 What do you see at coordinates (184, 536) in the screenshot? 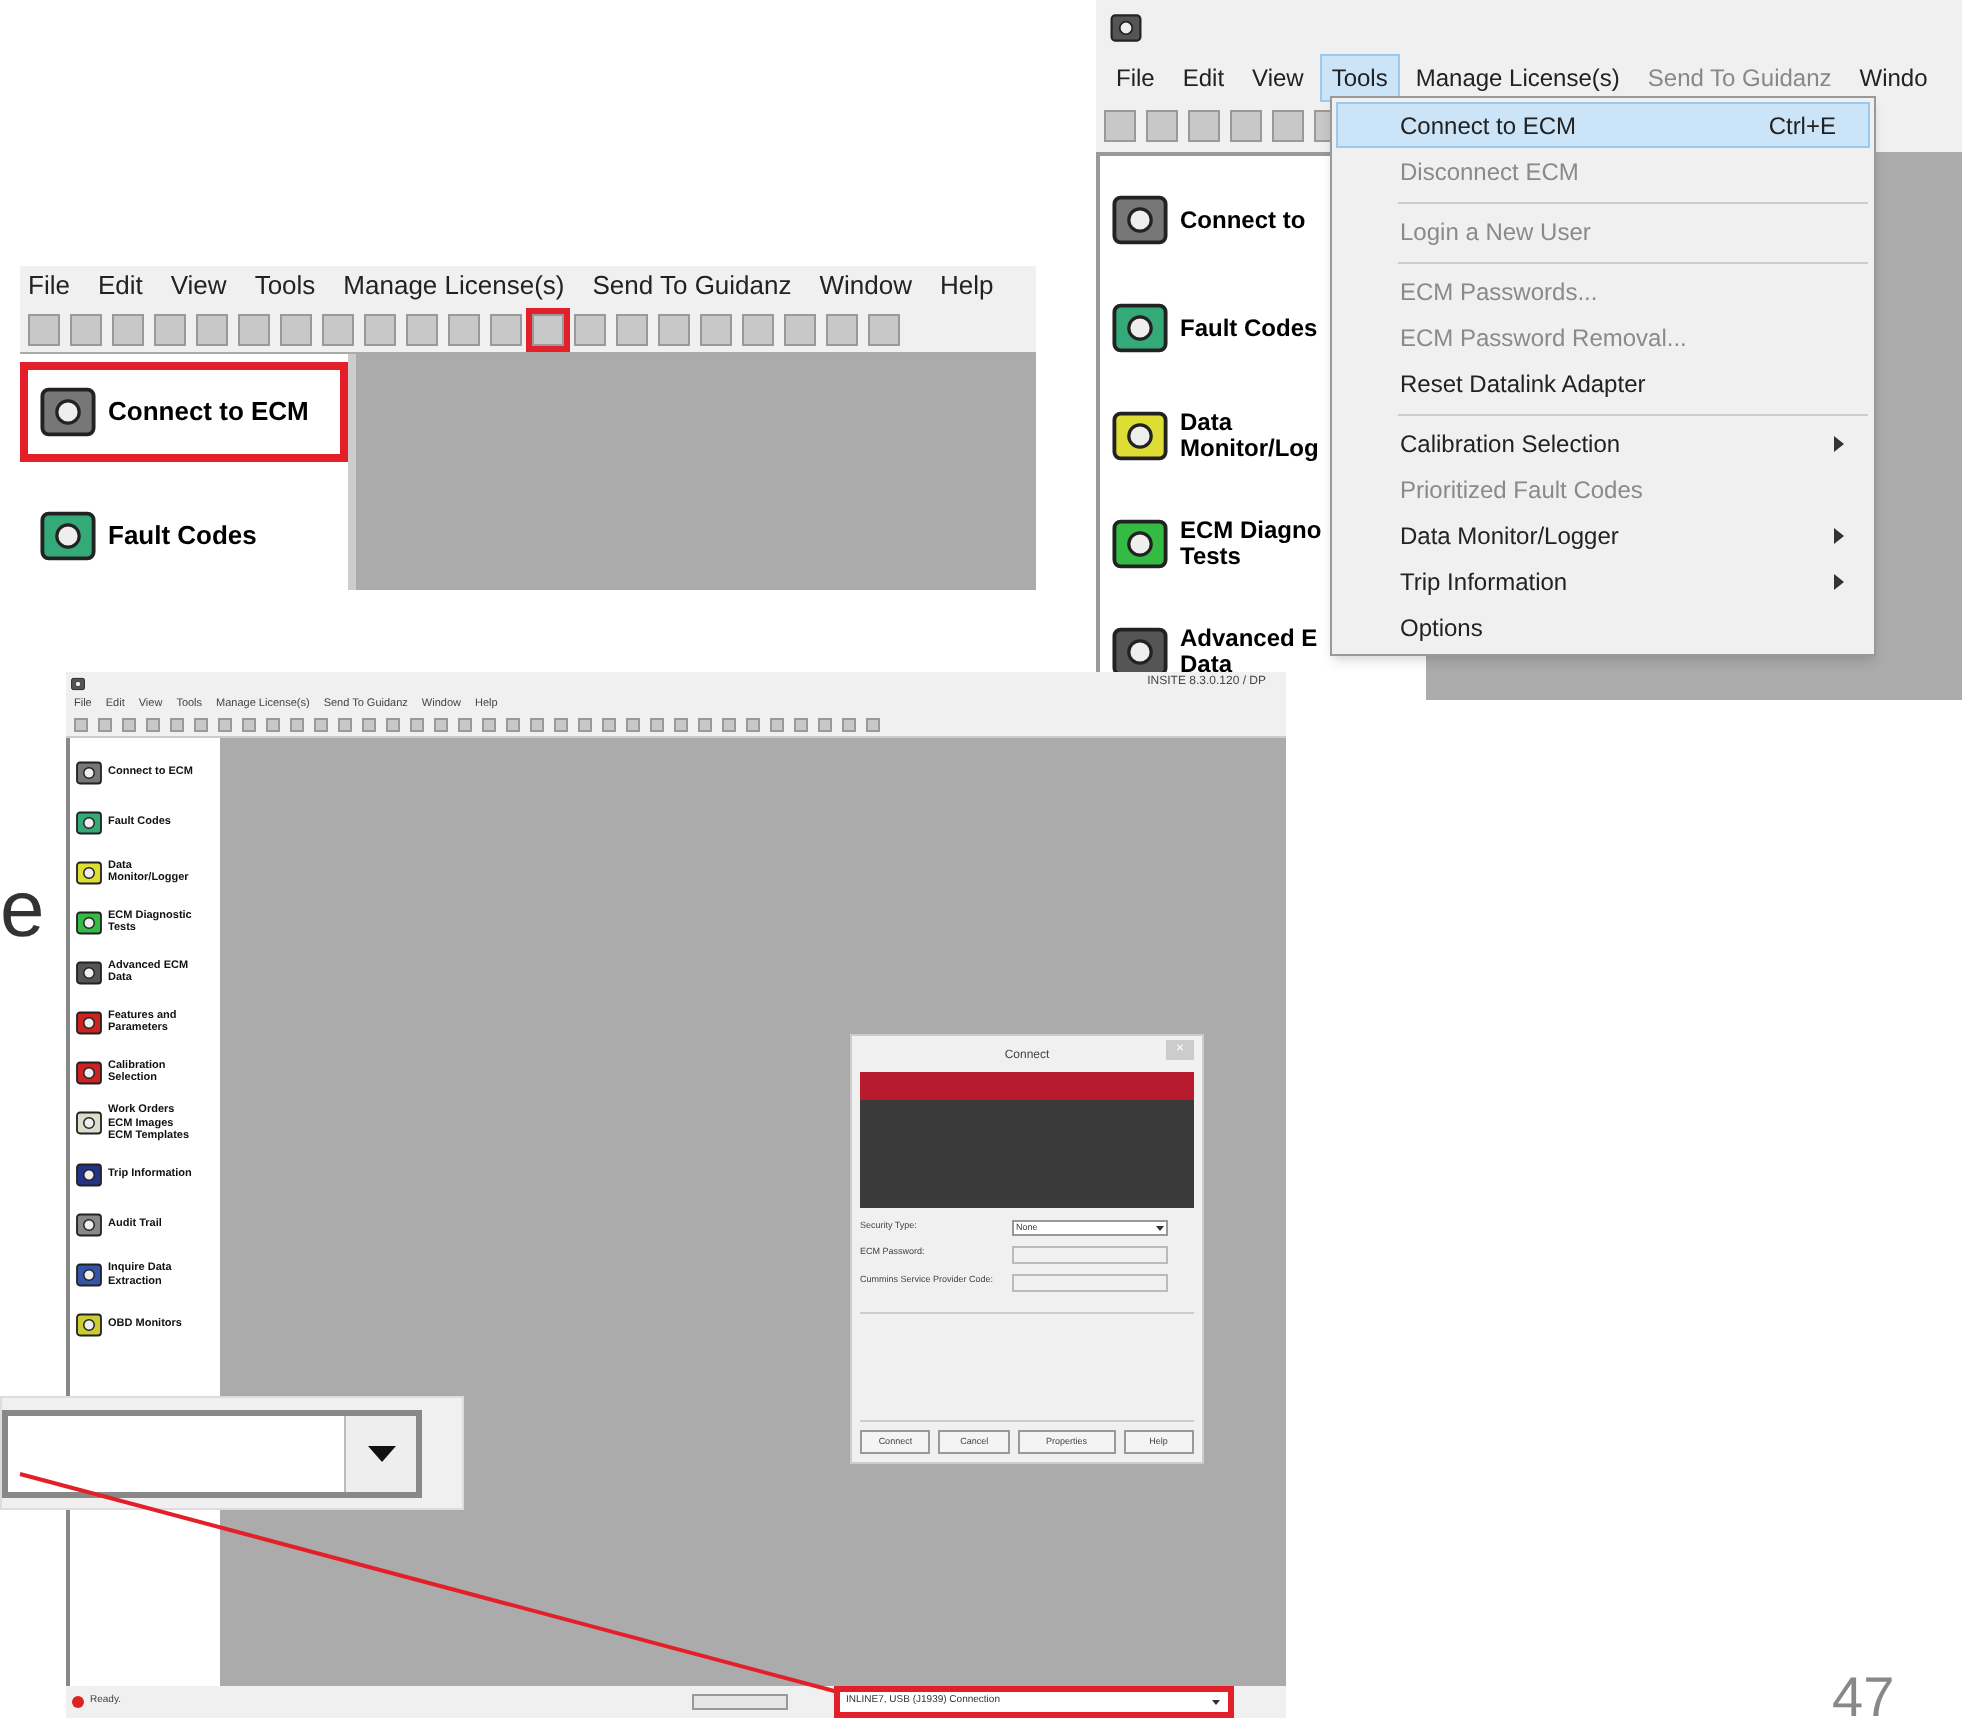
I see `sidebar-item: Fault Codes` at bounding box center [184, 536].